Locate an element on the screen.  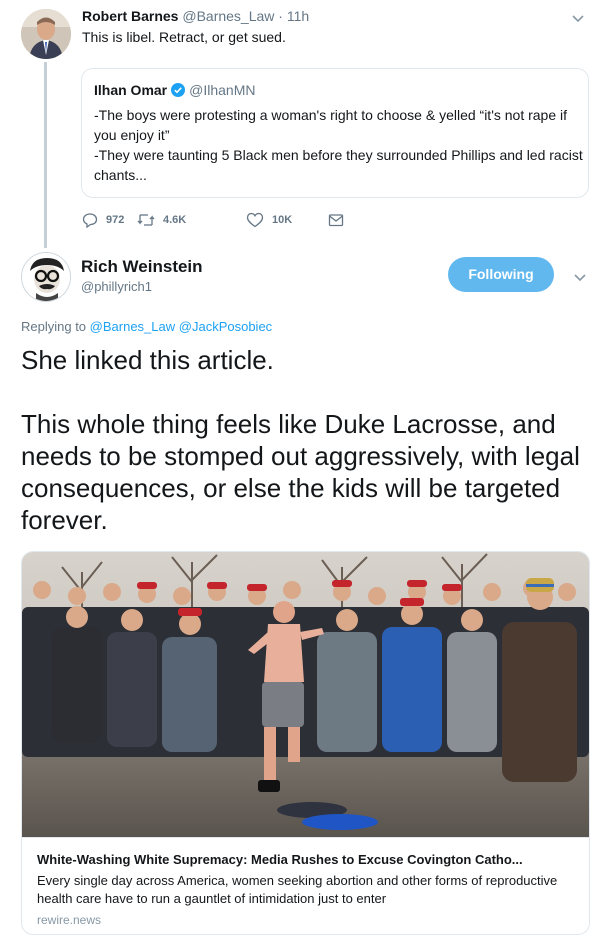
tweet-header: Robert Barnes @Barnes_Law · 11h is located at coordinates (195, 16).